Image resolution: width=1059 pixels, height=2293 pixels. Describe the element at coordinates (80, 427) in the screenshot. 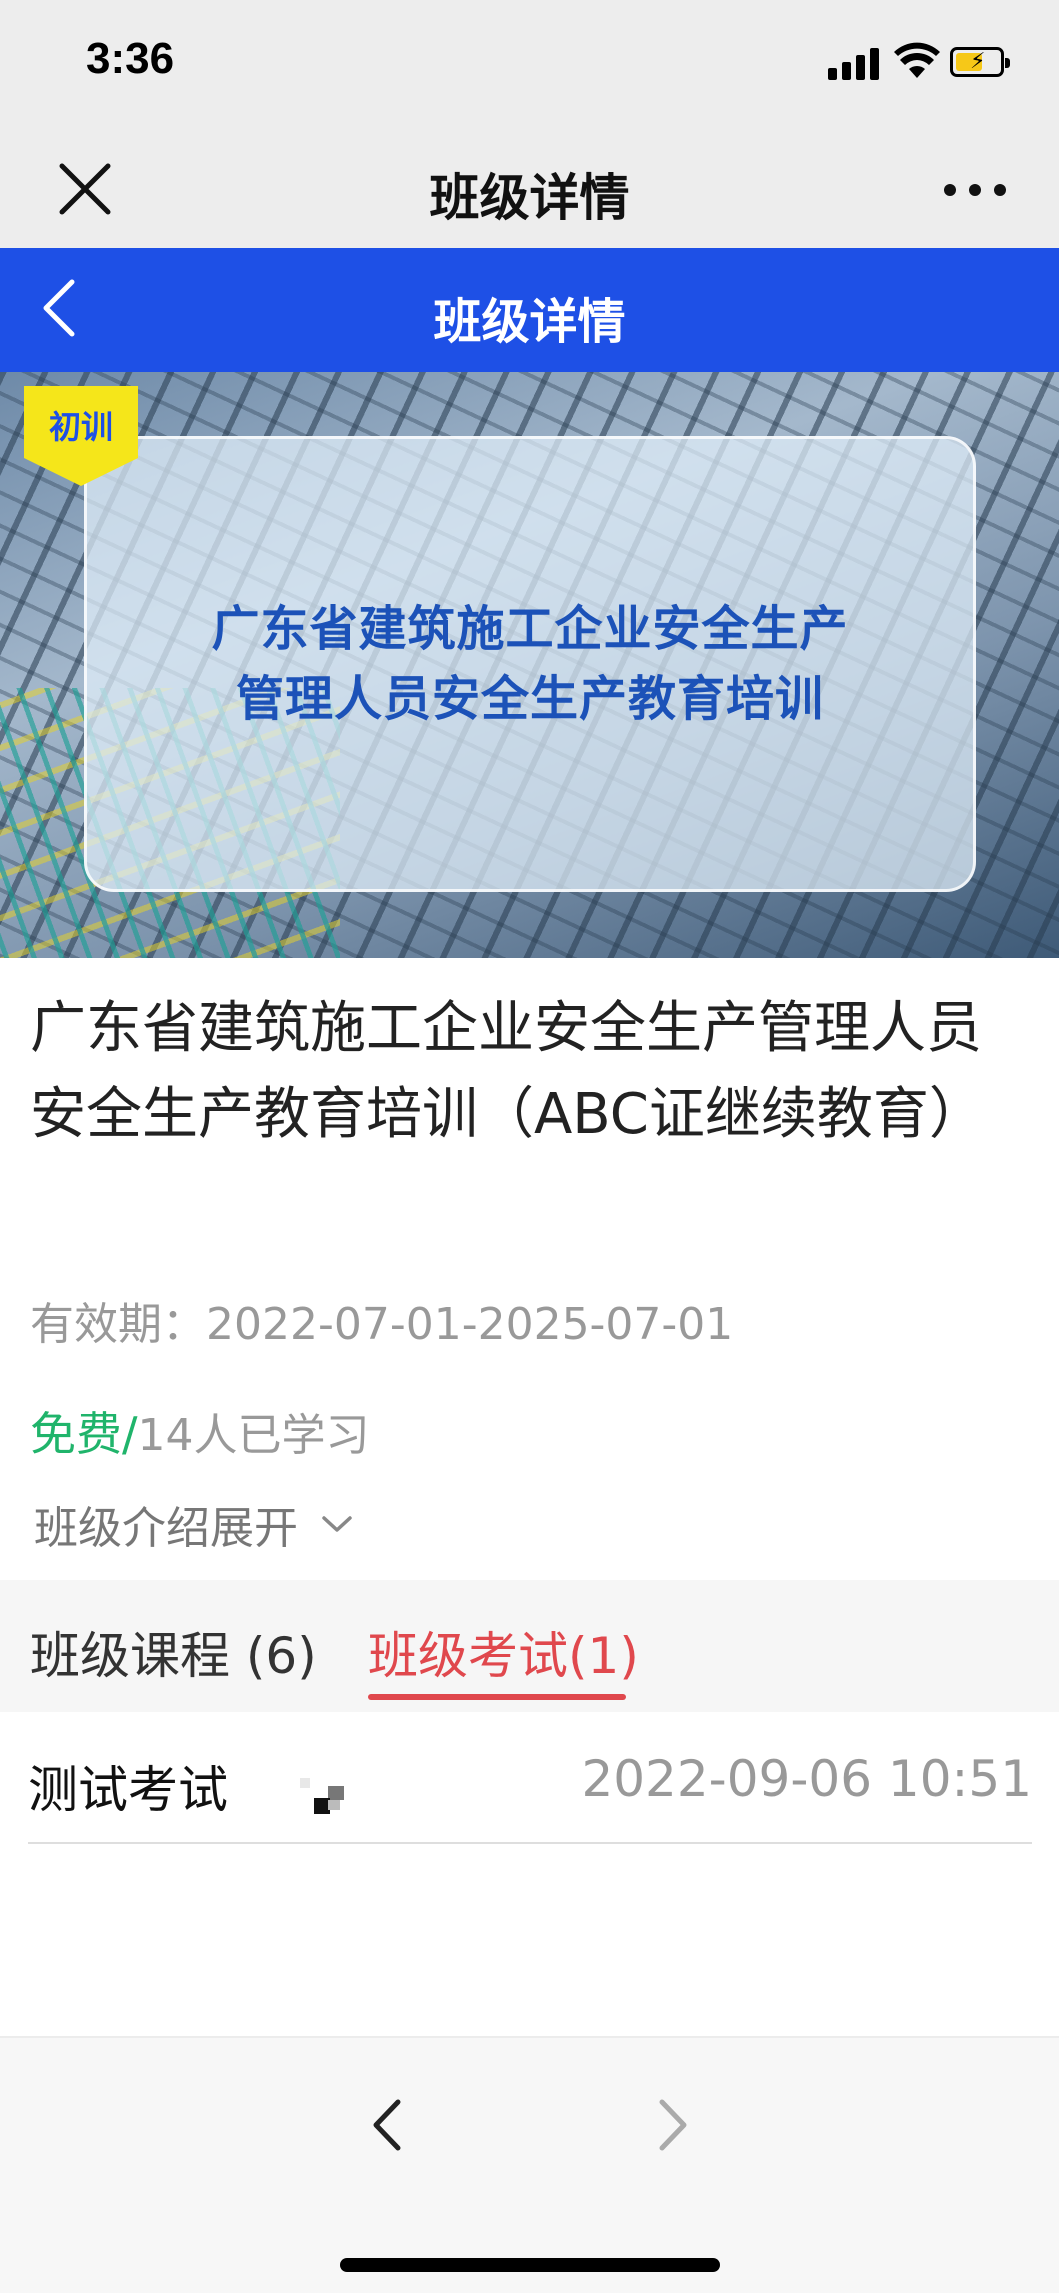

I see `training-type-label: 初训` at that location.